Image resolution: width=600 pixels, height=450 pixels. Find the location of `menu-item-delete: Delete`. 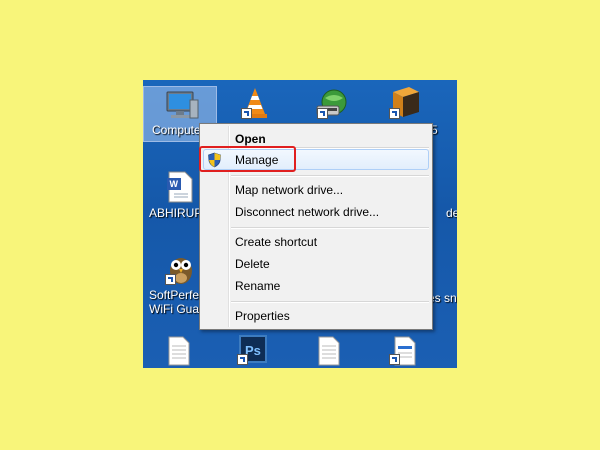

menu-item-delete: Delete is located at coordinates (252, 264).